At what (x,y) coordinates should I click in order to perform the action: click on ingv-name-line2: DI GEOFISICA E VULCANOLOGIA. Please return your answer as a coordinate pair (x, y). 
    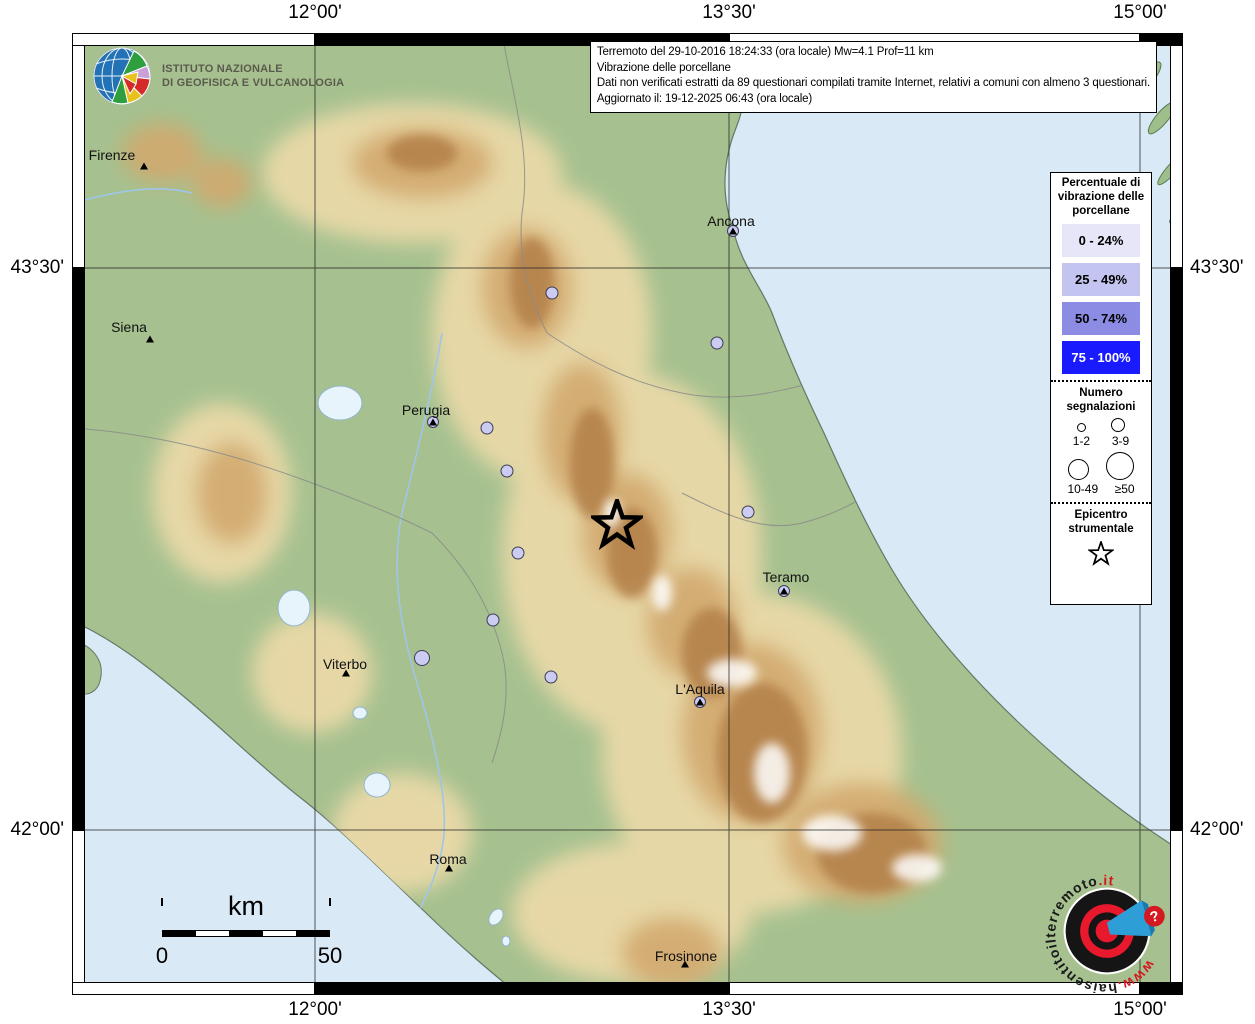
    Looking at the image, I should click on (253, 83).